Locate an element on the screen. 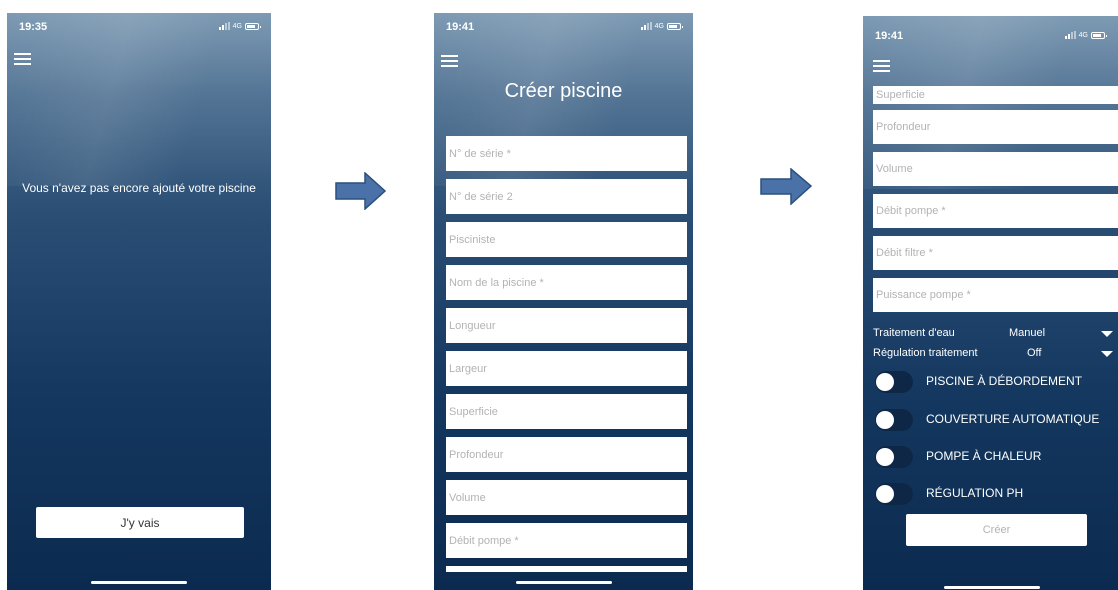 Image resolution: width=1118 pixels, height=590 pixels. pump-power-field is located at coordinates (995, 295).